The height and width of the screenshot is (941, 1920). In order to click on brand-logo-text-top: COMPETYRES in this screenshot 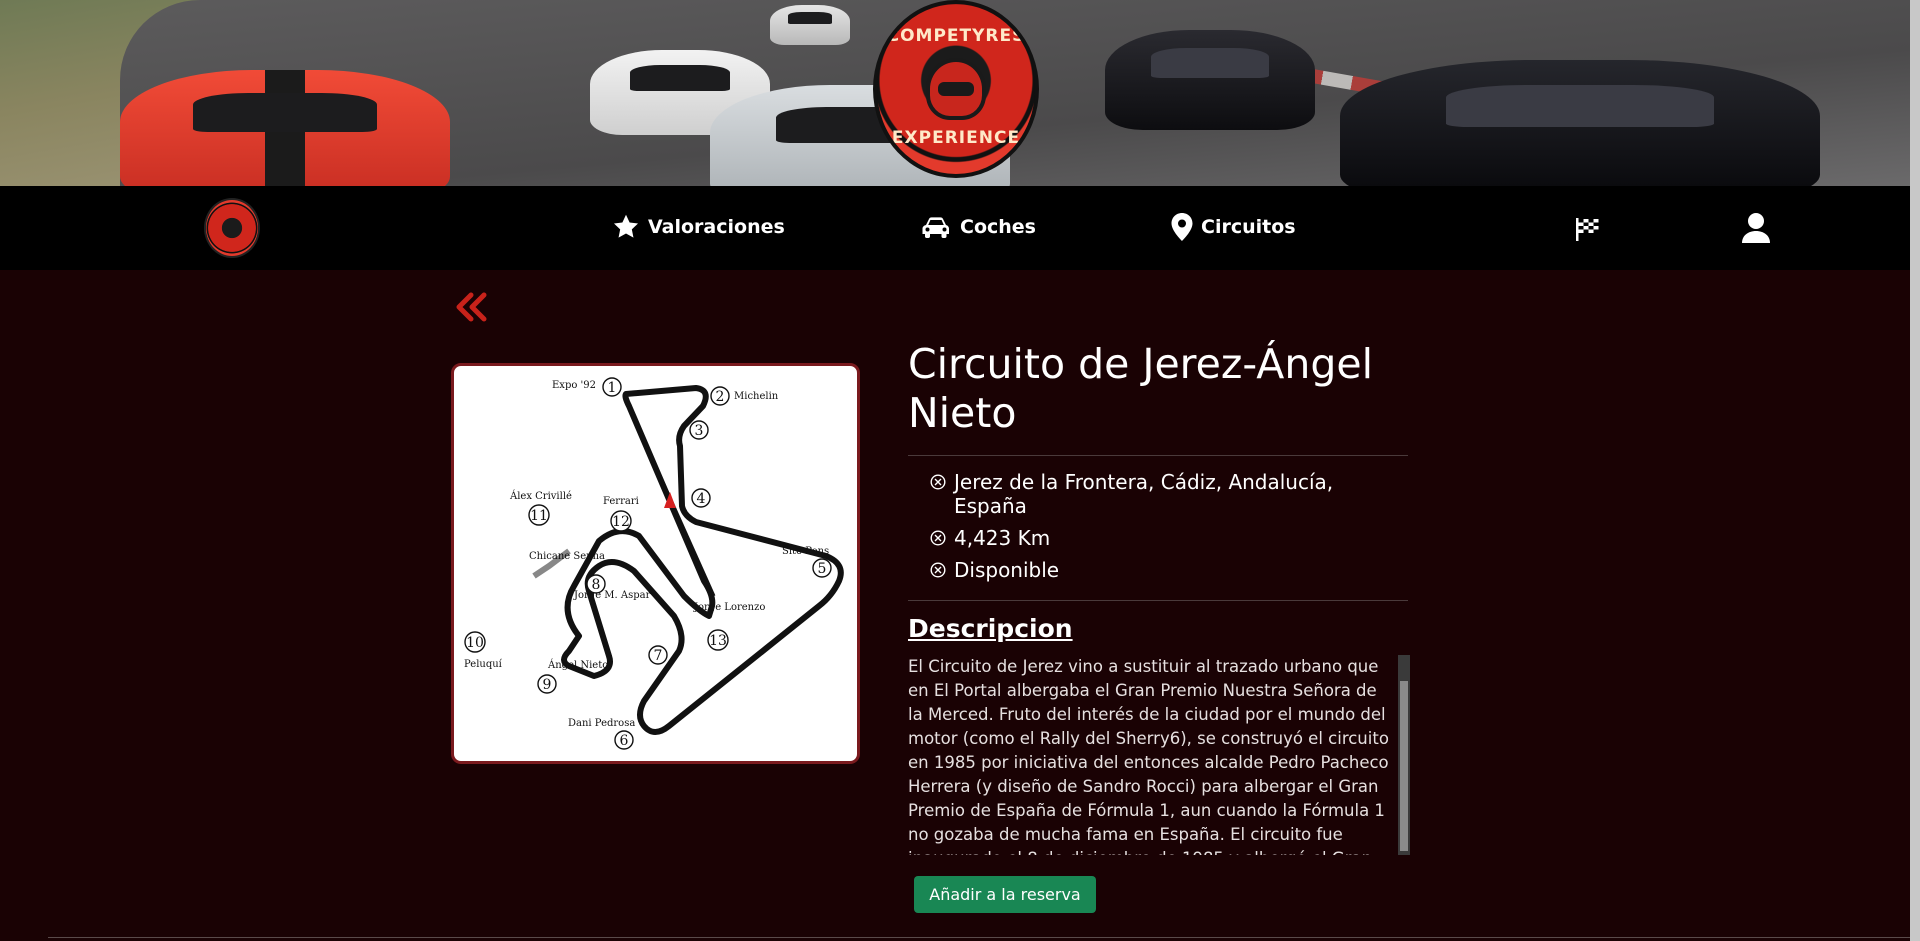, I will do `click(956, 36)`.